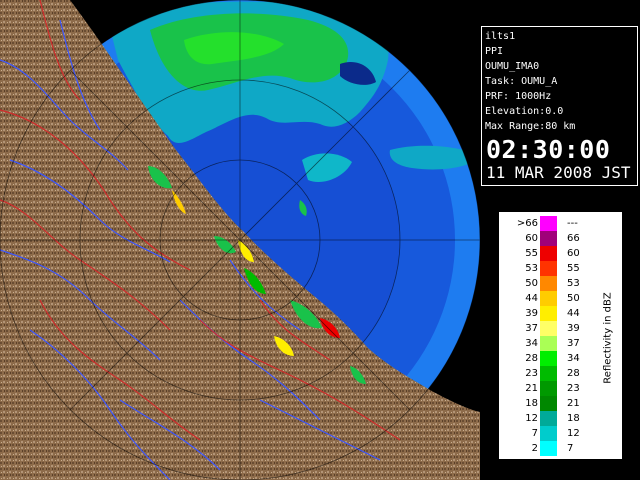  I want to click on legend-lower-bound: 2, so click(534, 448).